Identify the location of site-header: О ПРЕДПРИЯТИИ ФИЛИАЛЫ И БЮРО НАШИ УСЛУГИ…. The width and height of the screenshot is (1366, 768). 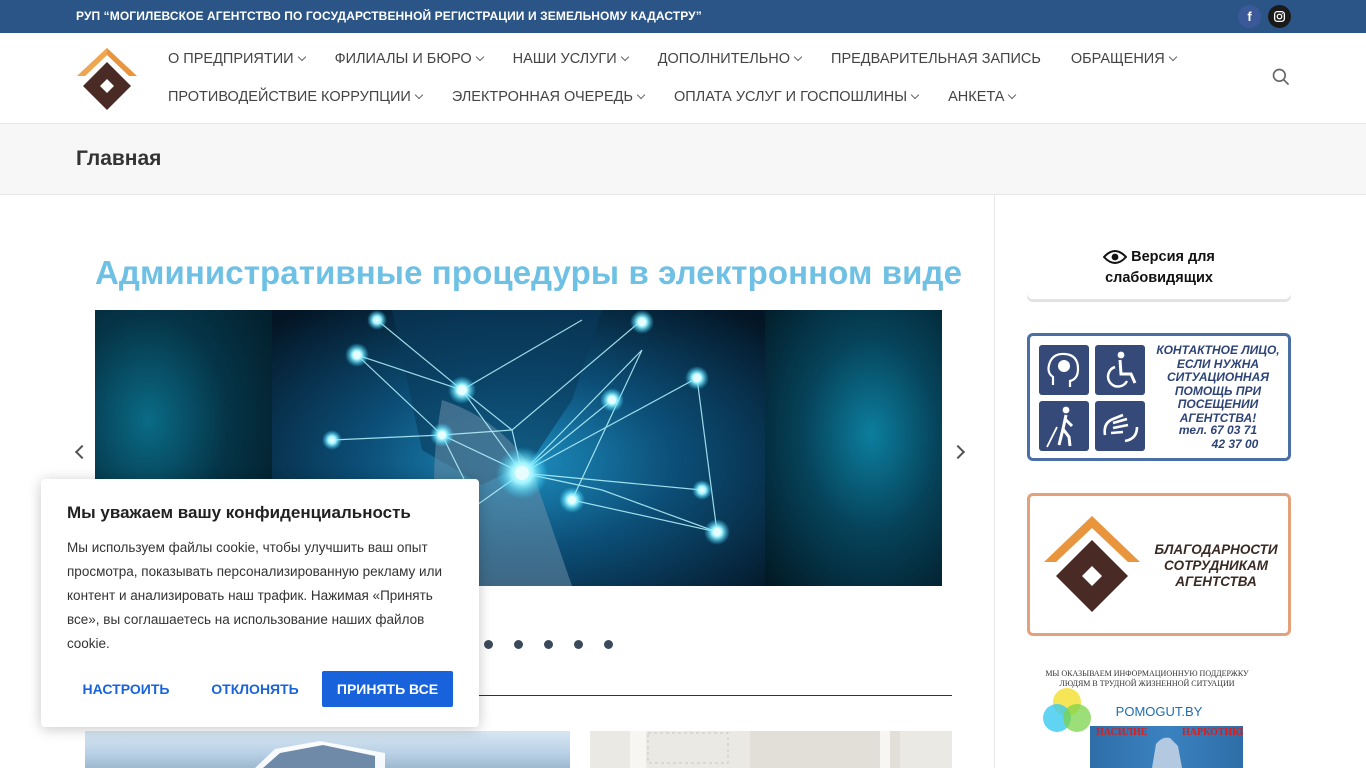
(683, 78).